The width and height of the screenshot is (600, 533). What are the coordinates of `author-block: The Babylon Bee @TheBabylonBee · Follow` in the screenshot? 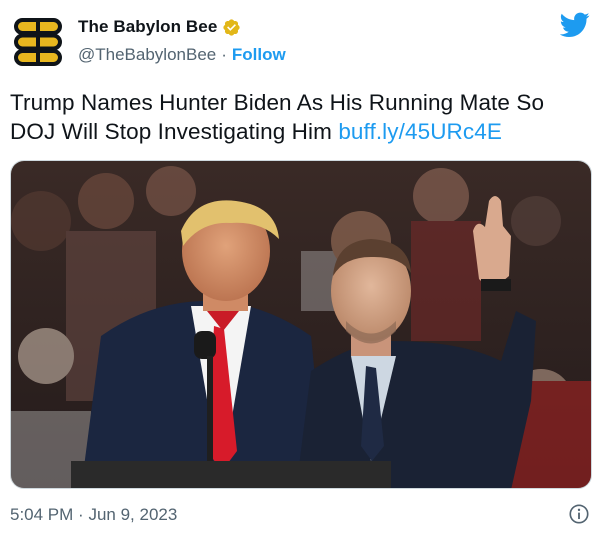 It's located at (182, 40).